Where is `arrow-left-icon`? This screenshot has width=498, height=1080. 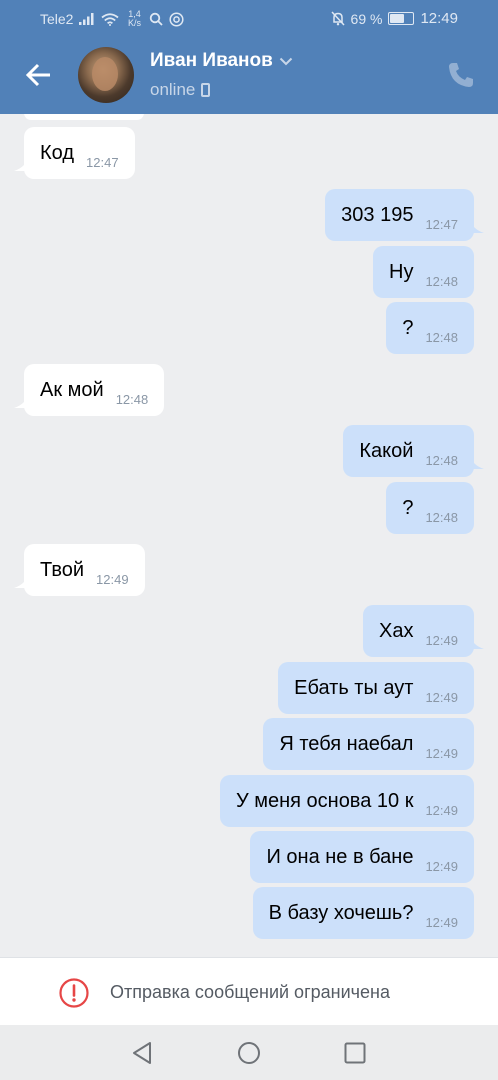
arrow-left-icon is located at coordinates (39, 75).